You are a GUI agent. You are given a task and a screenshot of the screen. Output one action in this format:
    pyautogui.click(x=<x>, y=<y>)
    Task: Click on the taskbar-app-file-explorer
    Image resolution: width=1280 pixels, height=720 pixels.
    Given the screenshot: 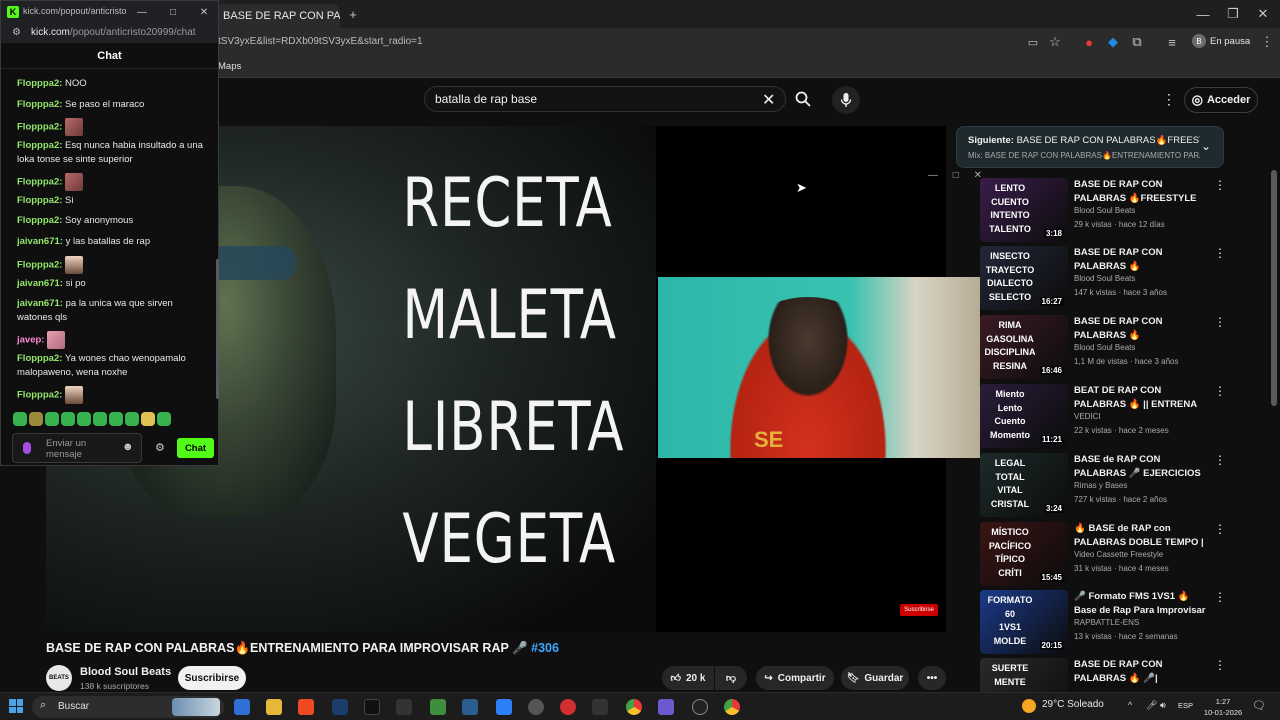 What is the action you would take?
    pyautogui.click(x=274, y=707)
    